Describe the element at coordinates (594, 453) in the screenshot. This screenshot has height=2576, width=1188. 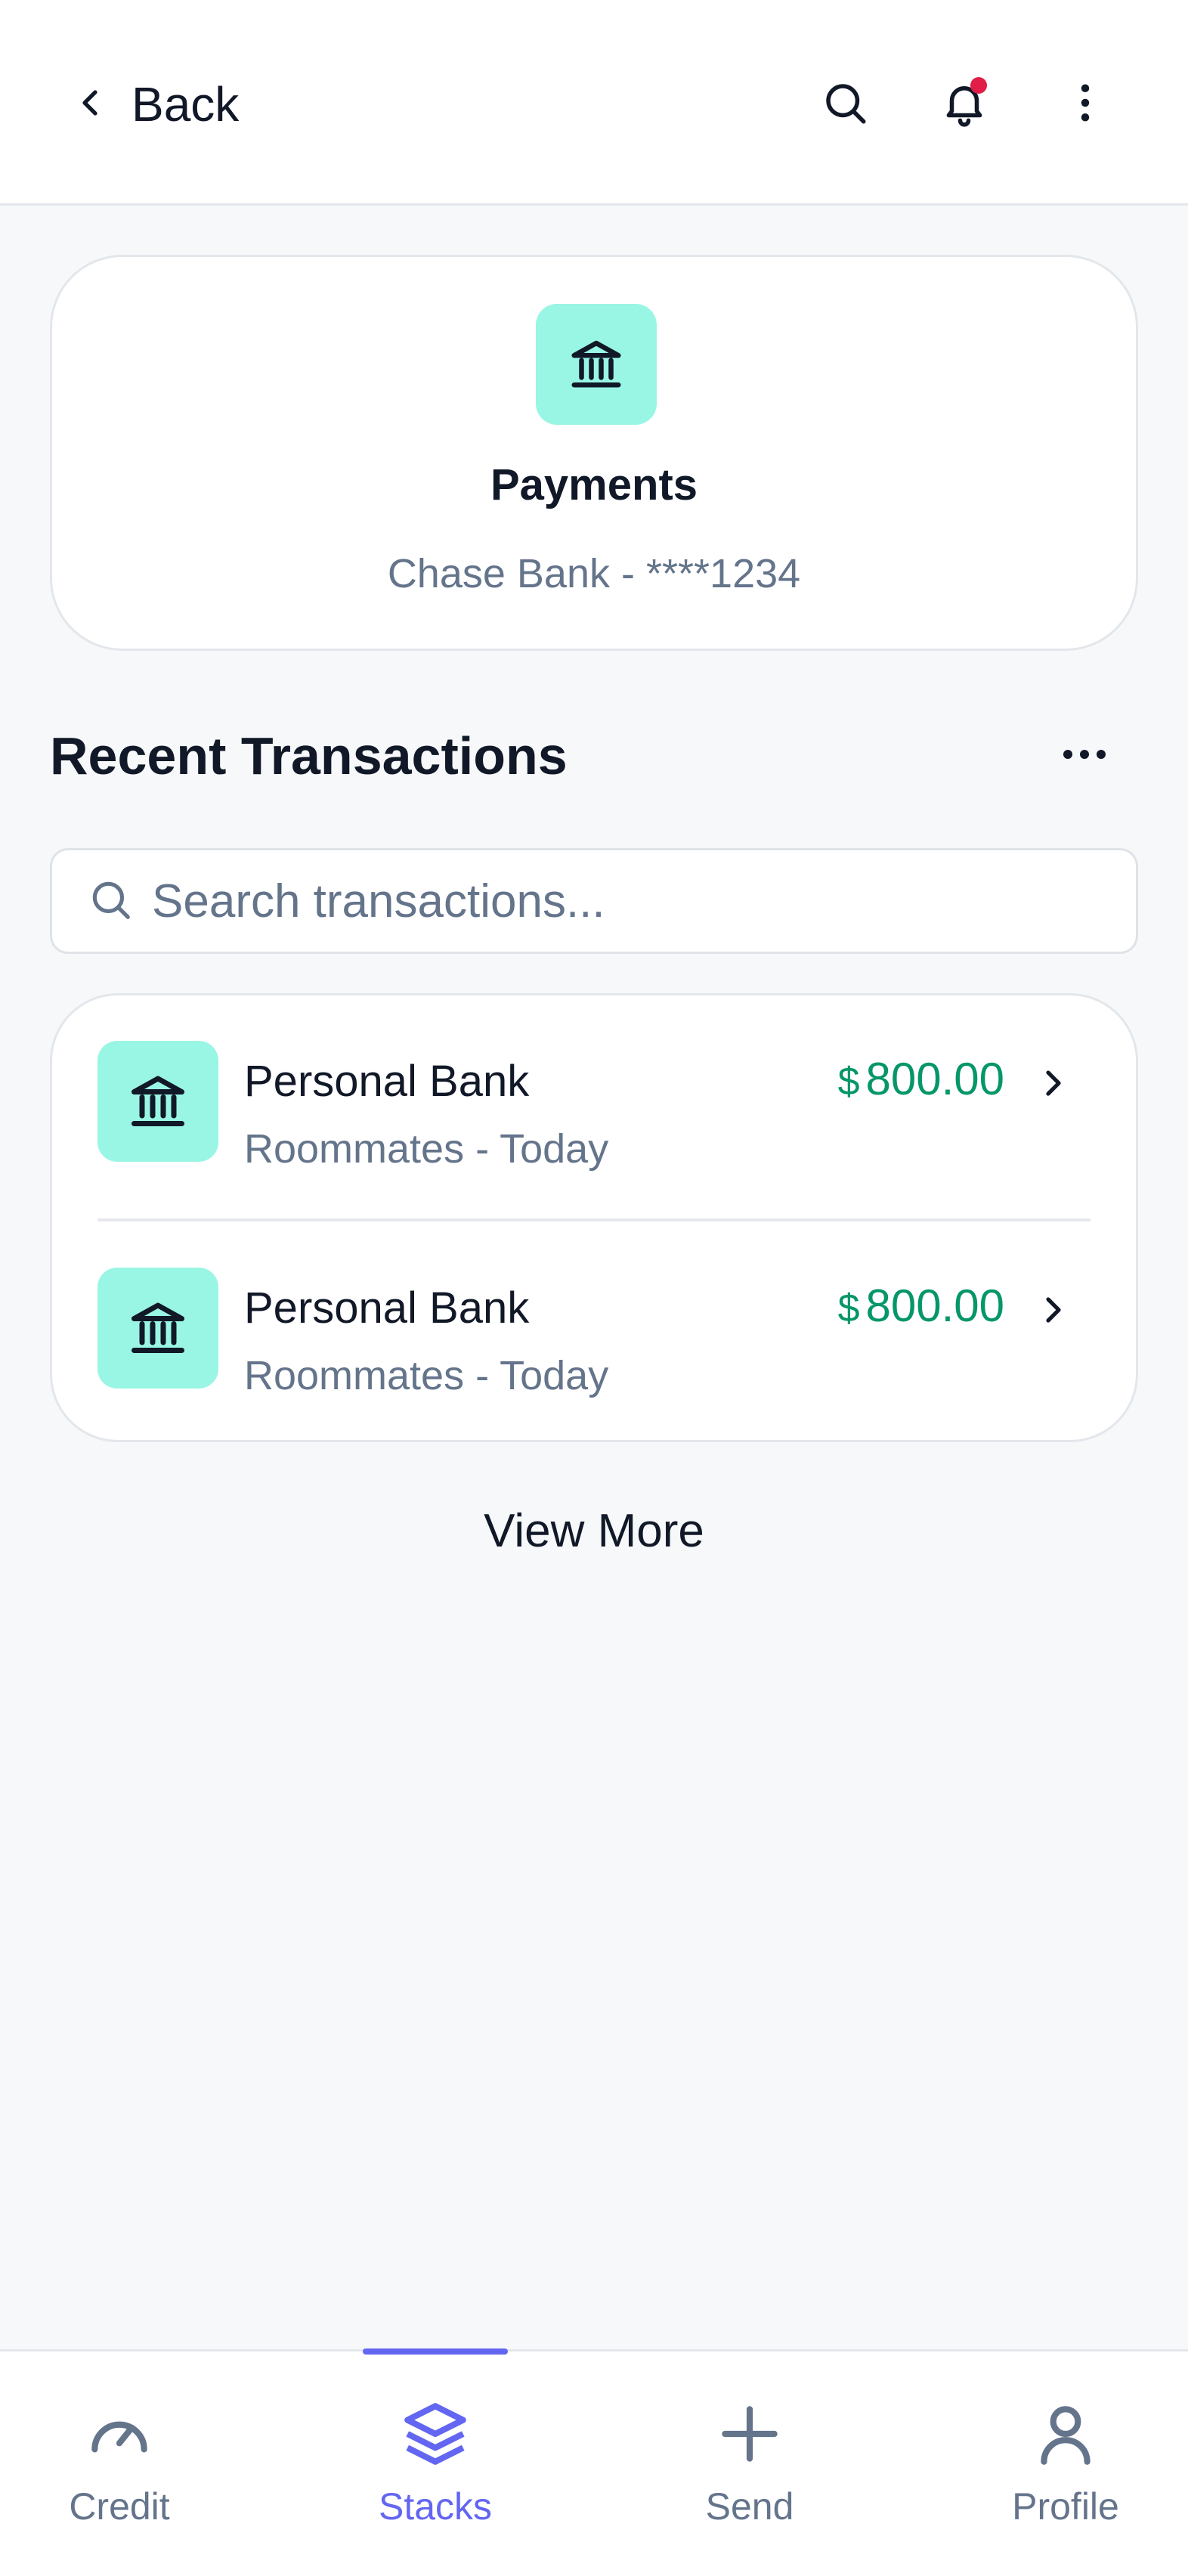
I see `account-card: Payments Chase Bank - ****1234` at that location.